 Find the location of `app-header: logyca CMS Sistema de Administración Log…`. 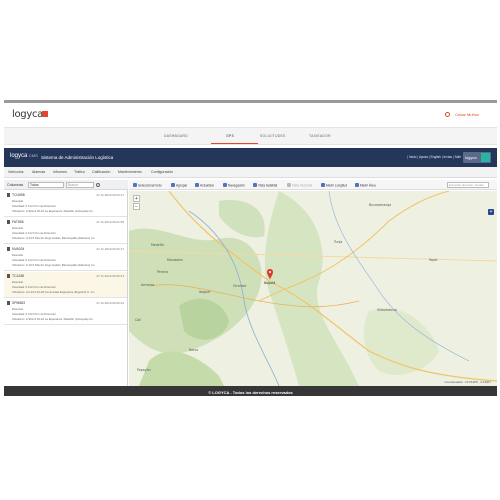

app-header: logyca CMS Sistema de Administración Log… is located at coordinates (250, 157).